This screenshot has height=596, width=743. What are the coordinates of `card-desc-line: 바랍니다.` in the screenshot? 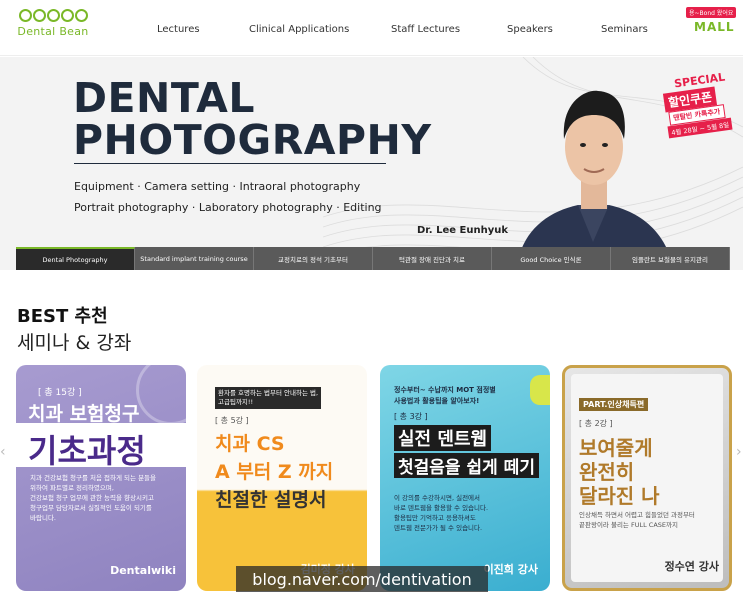 It's located at (43, 518).